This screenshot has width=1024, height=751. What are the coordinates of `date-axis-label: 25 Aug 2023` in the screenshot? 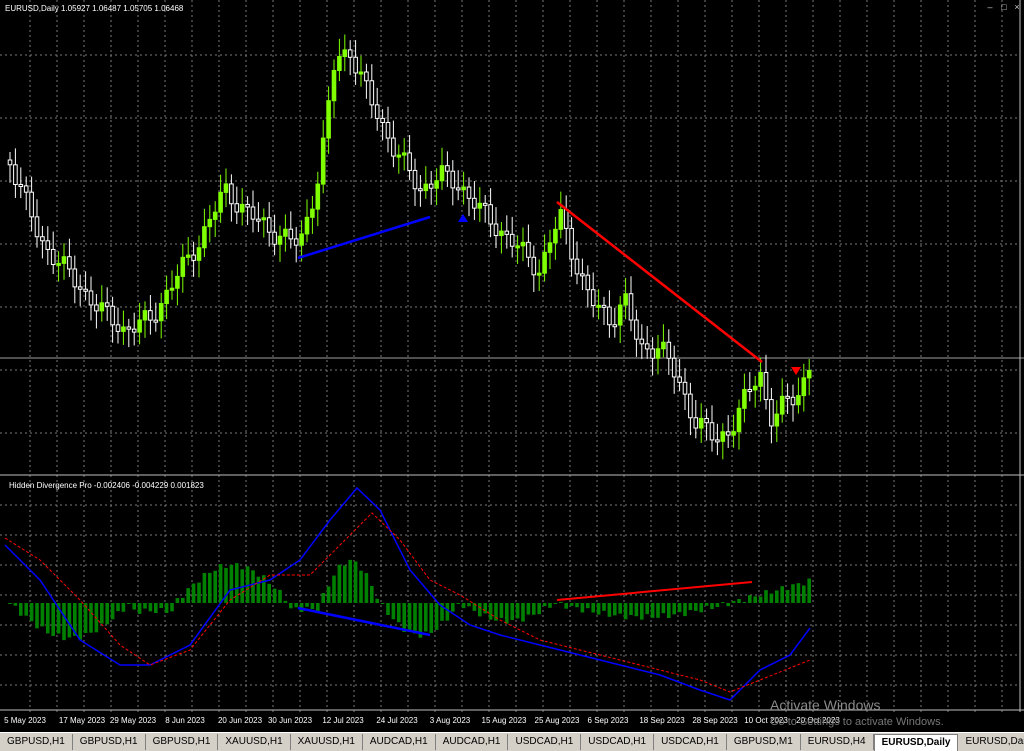 It's located at (557, 720).